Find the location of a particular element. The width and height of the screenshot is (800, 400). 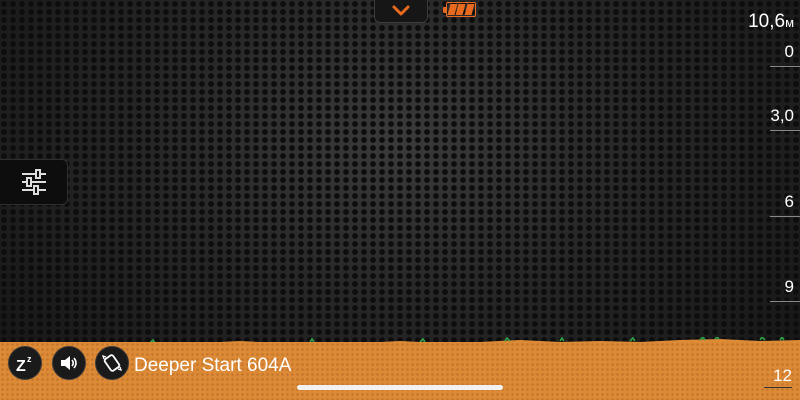

battery-indicator is located at coordinates (459, 9).